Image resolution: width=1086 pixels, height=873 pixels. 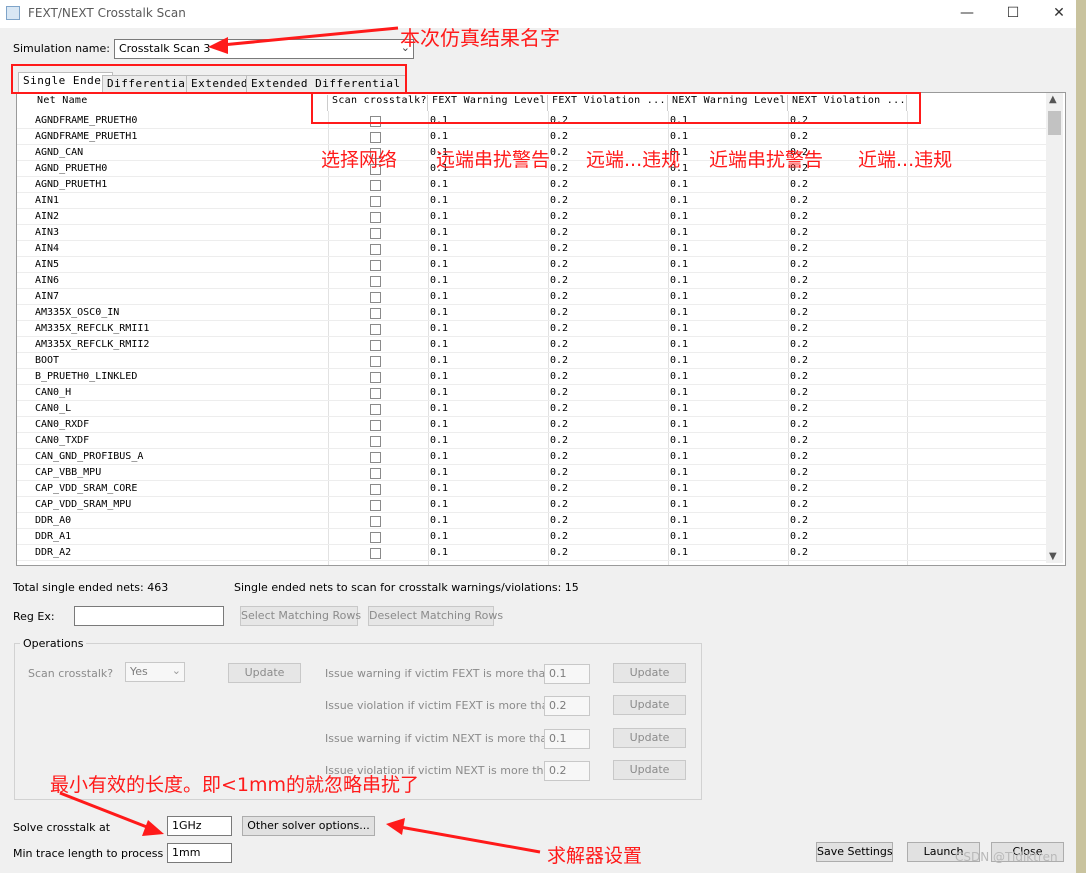 I want to click on annotation-fext-violation: 远端...违规, so click(x=633, y=160).